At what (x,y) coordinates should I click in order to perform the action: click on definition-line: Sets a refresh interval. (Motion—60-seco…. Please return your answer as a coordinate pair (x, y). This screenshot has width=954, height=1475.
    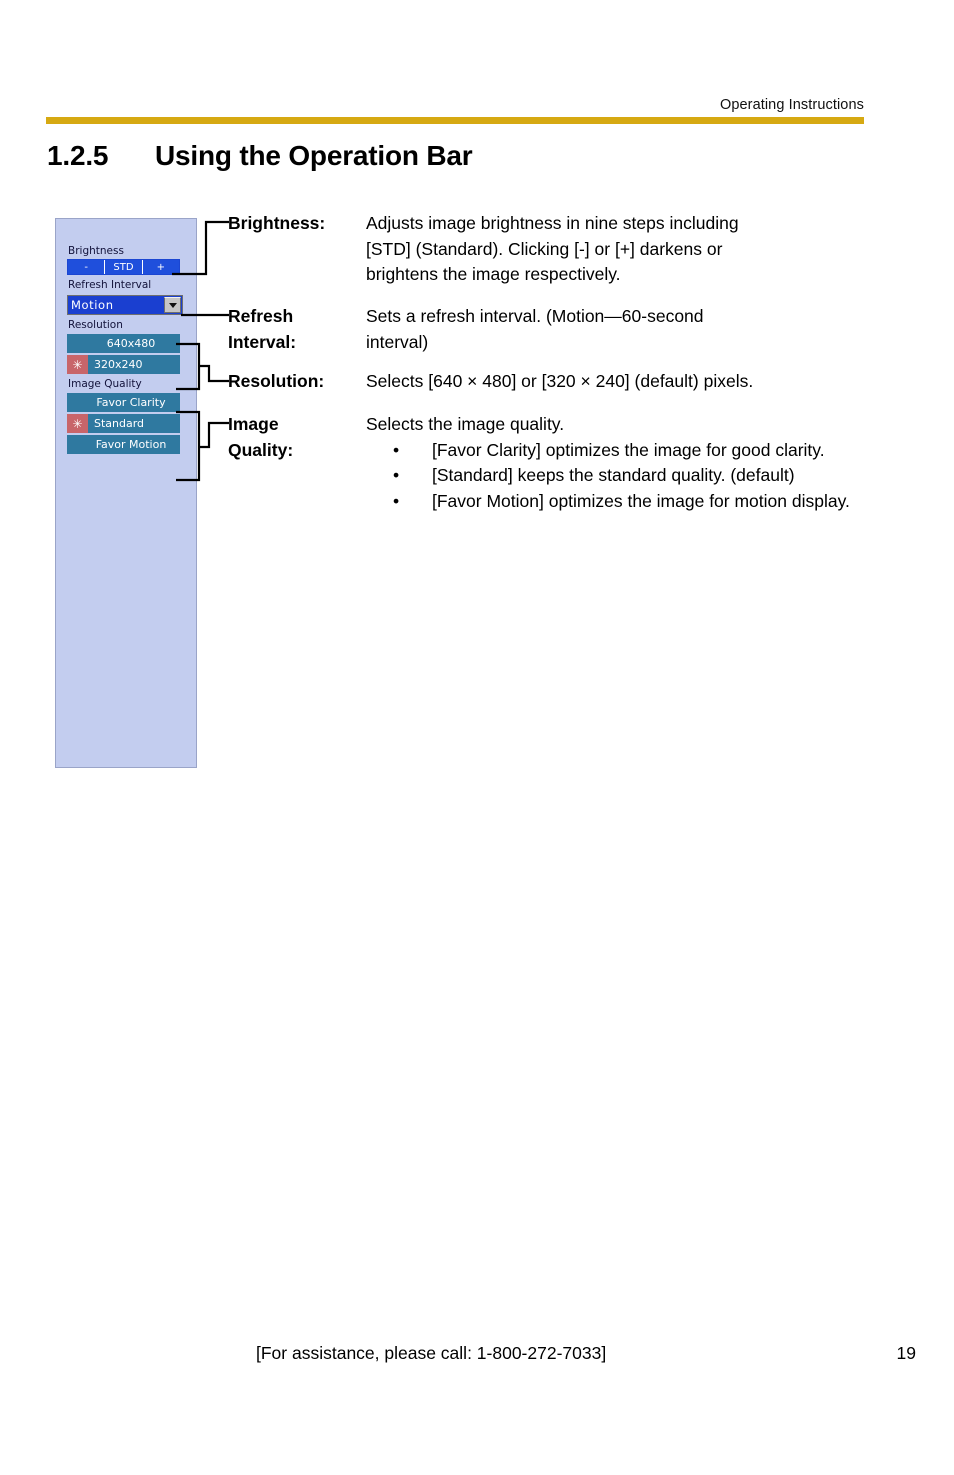
    Looking at the image, I should click on (535, 316).